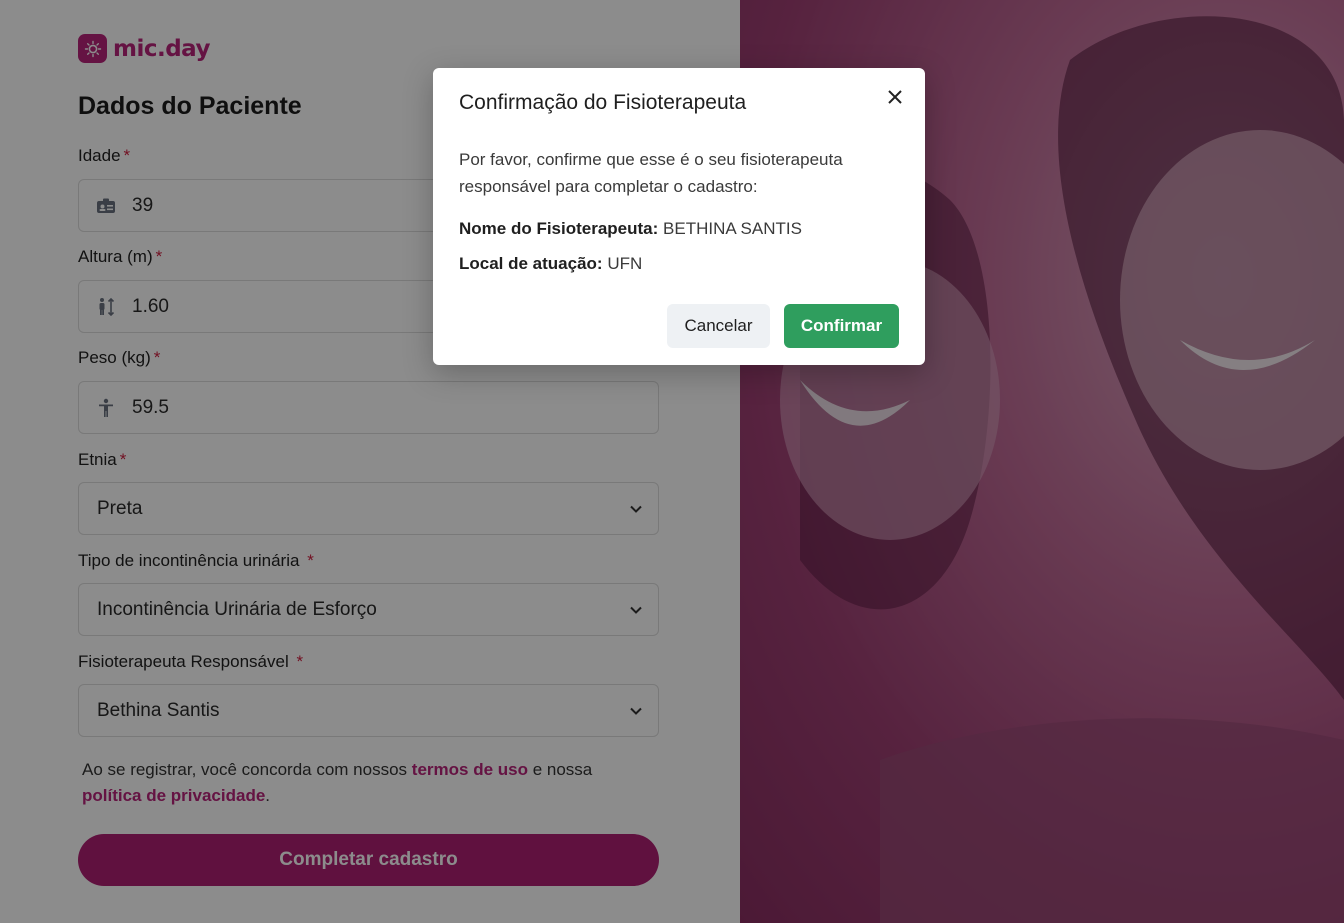 This screenshot has width=1344, height=923. I want to click on physio-location-row: Local de atuação: UFN, so click(550, 264).